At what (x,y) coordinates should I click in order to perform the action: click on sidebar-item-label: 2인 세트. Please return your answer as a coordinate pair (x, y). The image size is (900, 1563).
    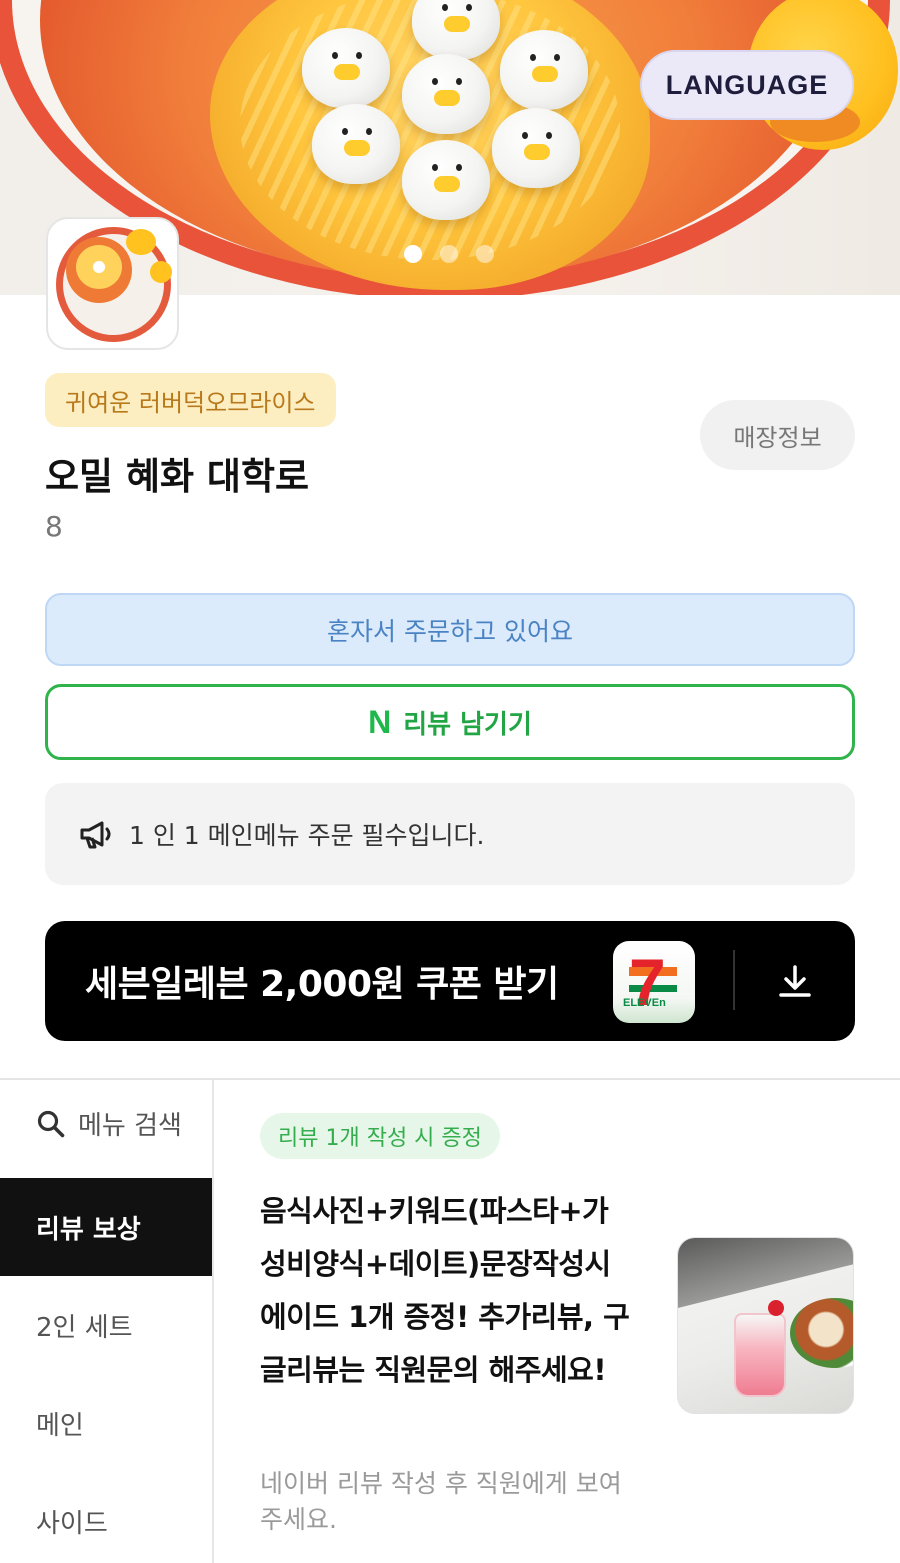
    Looking at the image, I should click on (84, 1327).